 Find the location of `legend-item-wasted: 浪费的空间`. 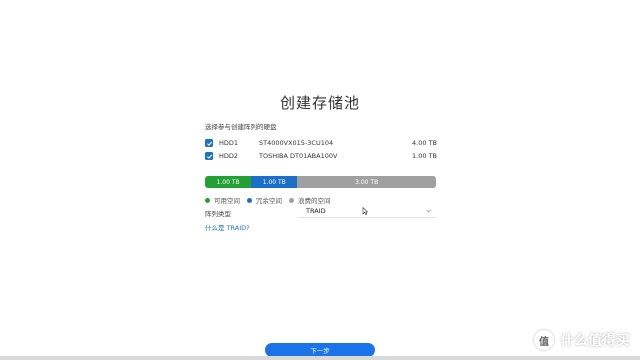

legend-item-wasted: 浪费的空间 is located at coordinates (310, 200).